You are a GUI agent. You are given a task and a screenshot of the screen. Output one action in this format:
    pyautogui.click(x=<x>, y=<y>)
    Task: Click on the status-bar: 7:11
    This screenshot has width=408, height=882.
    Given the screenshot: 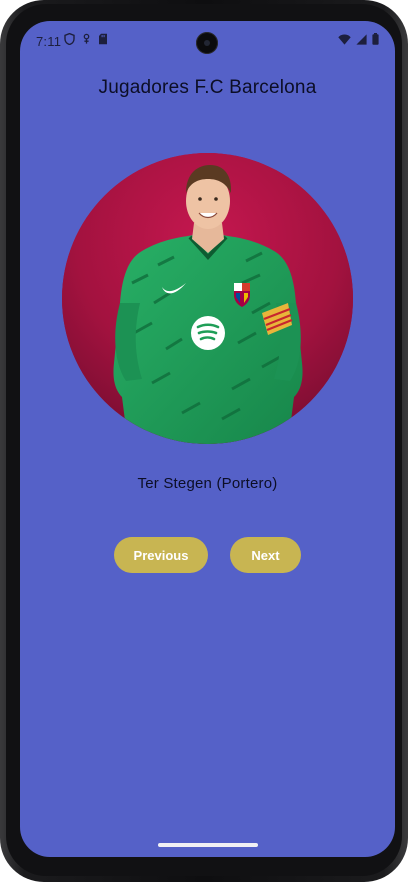 What is the action you would take?
    pyautogui.click(x=207, y=41)
    